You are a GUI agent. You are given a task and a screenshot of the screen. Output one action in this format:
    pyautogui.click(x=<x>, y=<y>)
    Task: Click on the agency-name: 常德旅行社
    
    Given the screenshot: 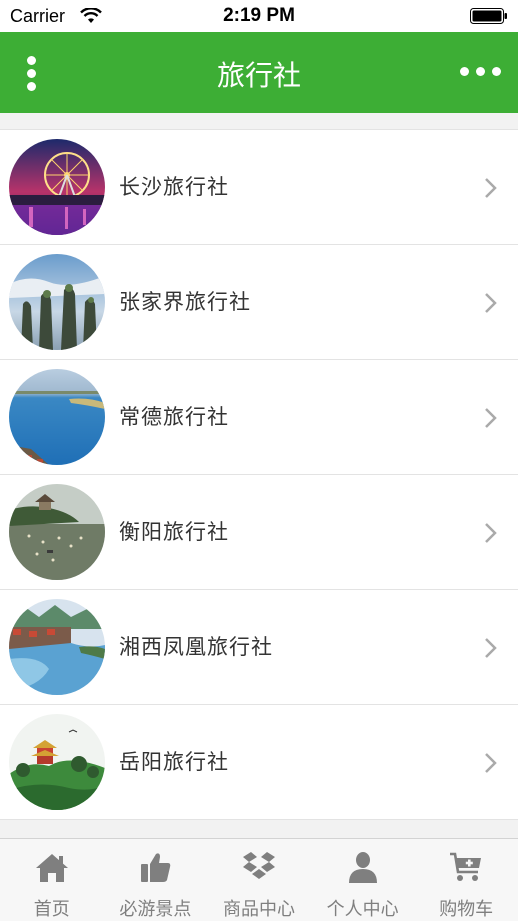 What is the action you would take?
    pyautogui.click(x=174, y=417)
    